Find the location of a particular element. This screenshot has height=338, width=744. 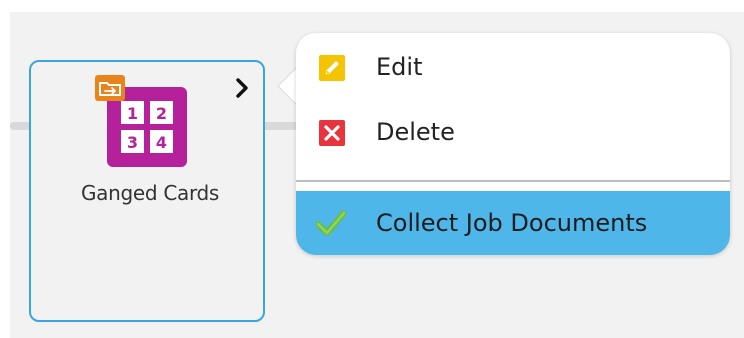

chevron-right-icon is located at coordinates (243, 88).